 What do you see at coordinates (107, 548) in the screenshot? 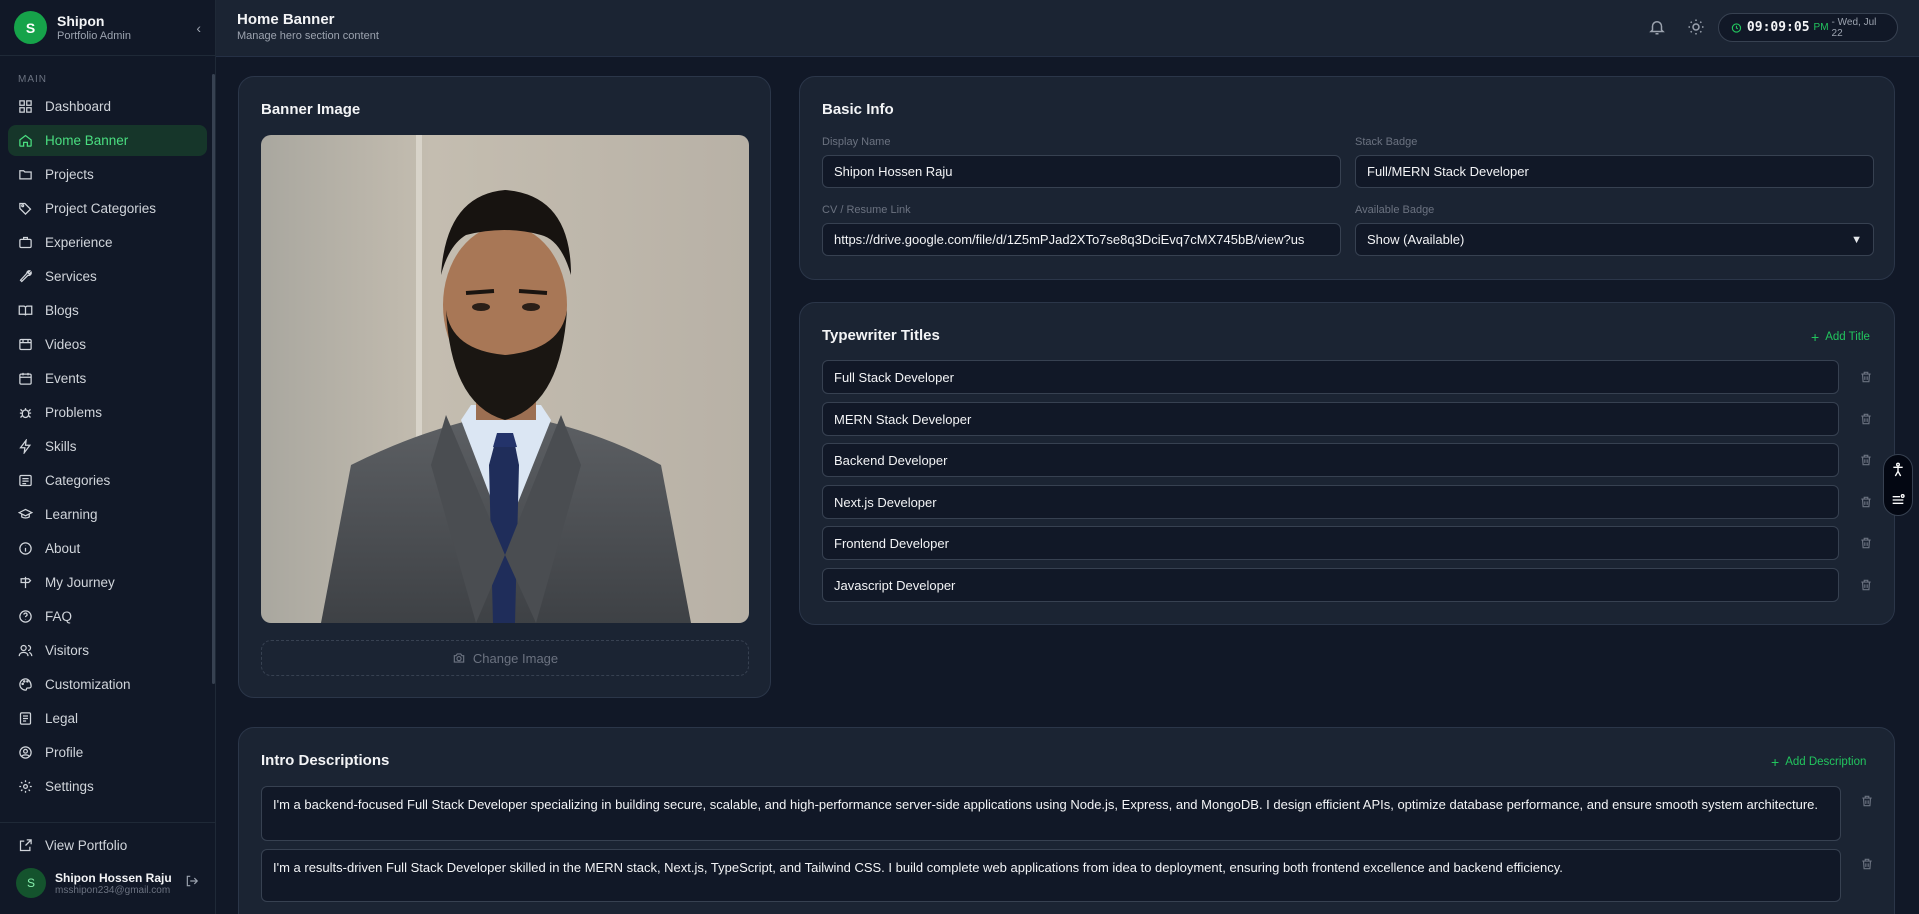
I see `sidebar-item-about: About` at bounding box center [107, 548].